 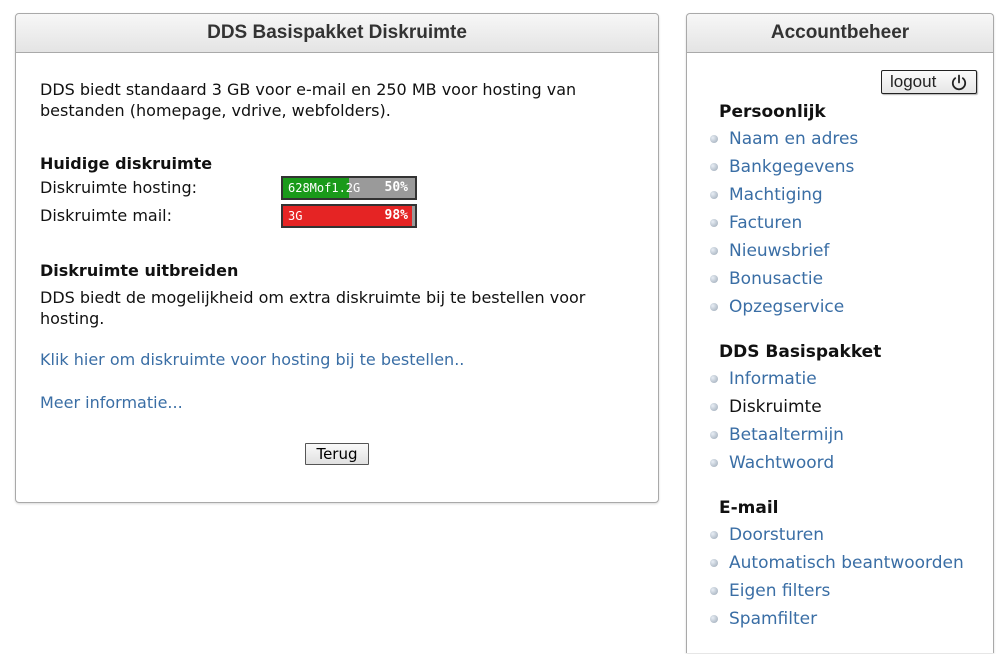 I want to click on sidebar-item-link: Nieuwsbrief, so click(x=779, y=251).